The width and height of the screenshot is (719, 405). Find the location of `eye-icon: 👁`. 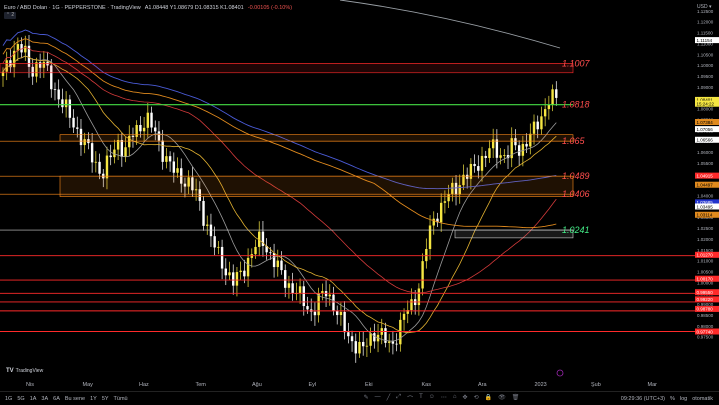

eye-icon: 👁 is located at coordinates (502, 398).